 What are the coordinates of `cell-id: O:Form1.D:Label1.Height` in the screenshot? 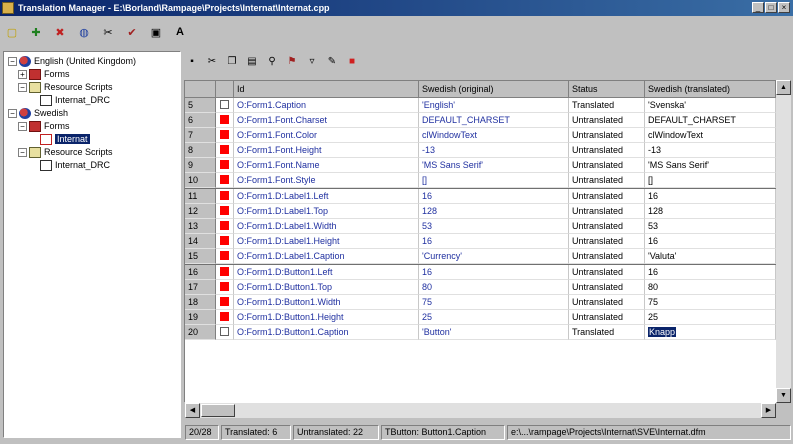 It's located at (326, 241).